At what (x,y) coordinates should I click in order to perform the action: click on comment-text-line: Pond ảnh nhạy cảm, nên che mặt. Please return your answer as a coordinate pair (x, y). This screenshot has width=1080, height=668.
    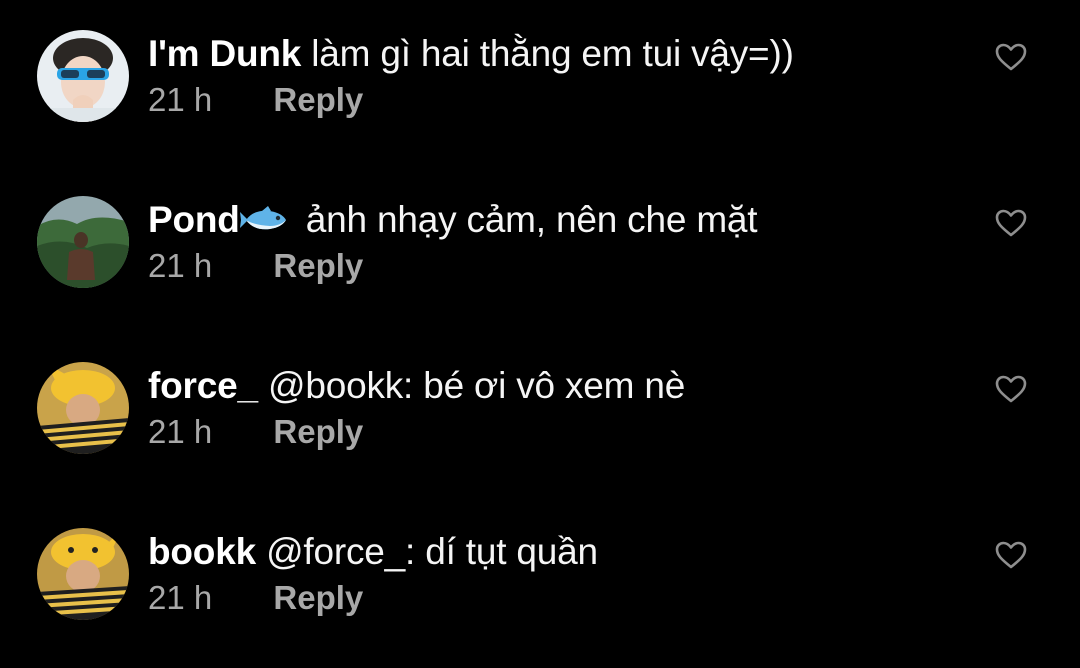
    Looking at the image, I should click on (453, 220).